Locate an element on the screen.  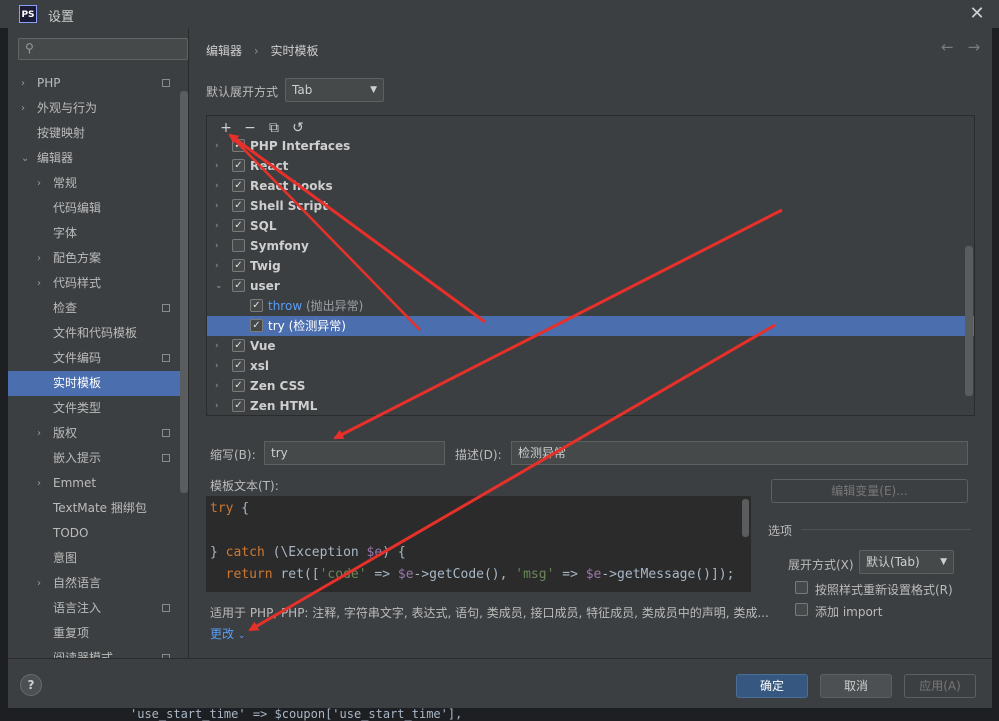
cancel-button: 取消 is located at coordinates (856, 686).